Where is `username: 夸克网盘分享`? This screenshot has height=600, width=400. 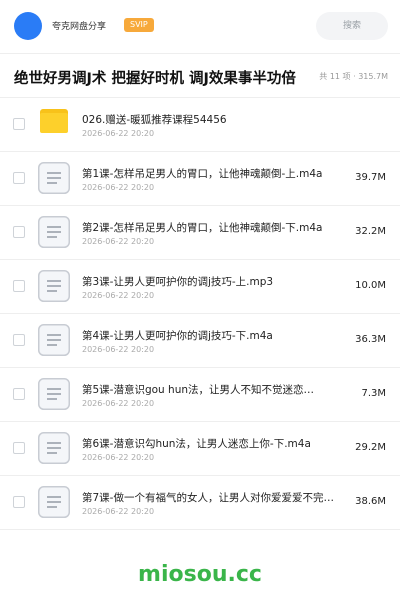 username: 夸克网盘分享 is located at coordinates (79, 27).